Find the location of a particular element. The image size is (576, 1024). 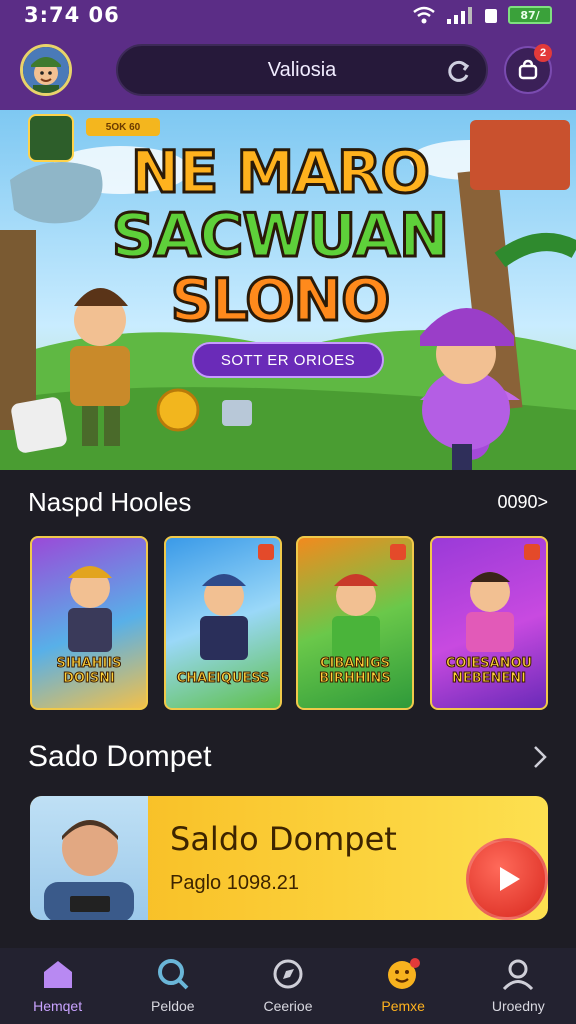

game-card-label: SIHAHIIS DOISNI is located at coordinates (89, 671).